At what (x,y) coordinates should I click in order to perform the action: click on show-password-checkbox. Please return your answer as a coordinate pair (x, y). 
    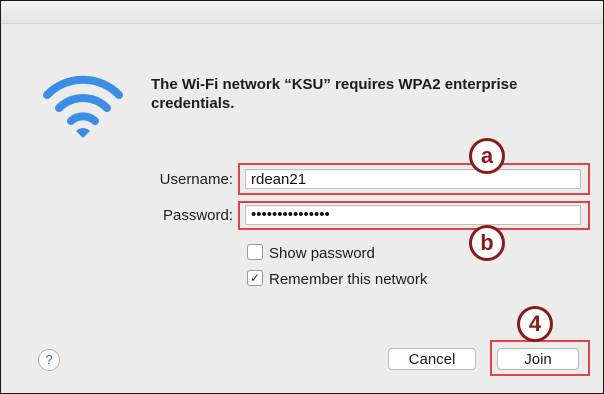
    Looking at the image, I should click on (255, 252).